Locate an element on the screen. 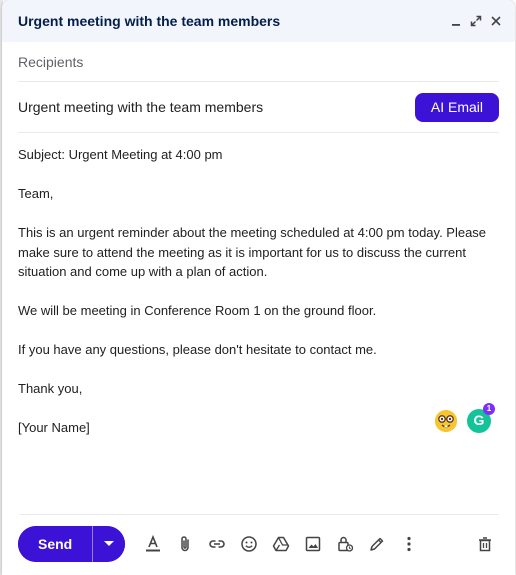 The height and width of the screenshot is (575, 516). compose-toolbar: Send is located at coordinates (259, 544).